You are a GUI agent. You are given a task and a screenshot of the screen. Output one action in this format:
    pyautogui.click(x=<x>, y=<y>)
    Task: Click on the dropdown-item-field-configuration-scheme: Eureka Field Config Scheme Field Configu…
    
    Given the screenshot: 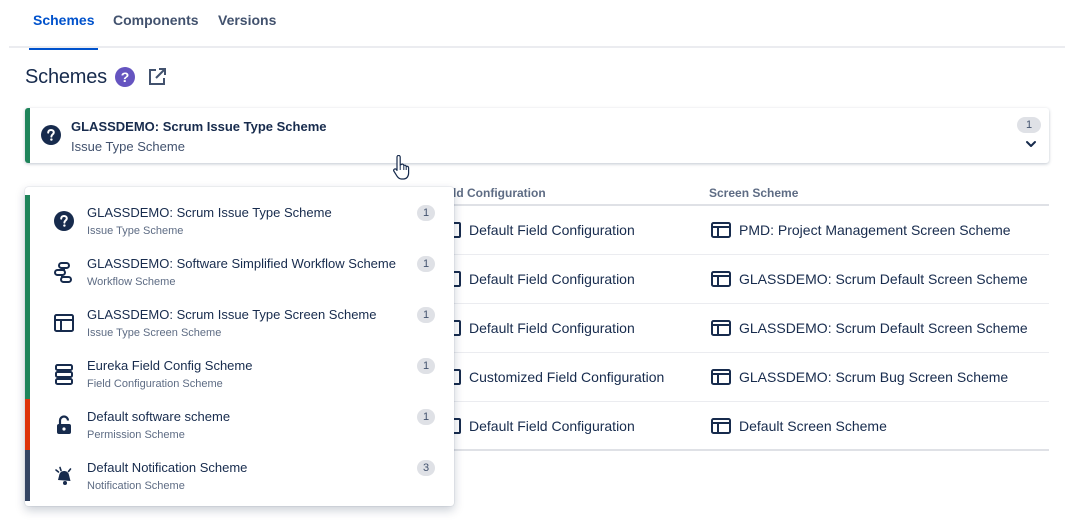 What is the action you would take?
    pyautogui.click(x=239, y=373)
    